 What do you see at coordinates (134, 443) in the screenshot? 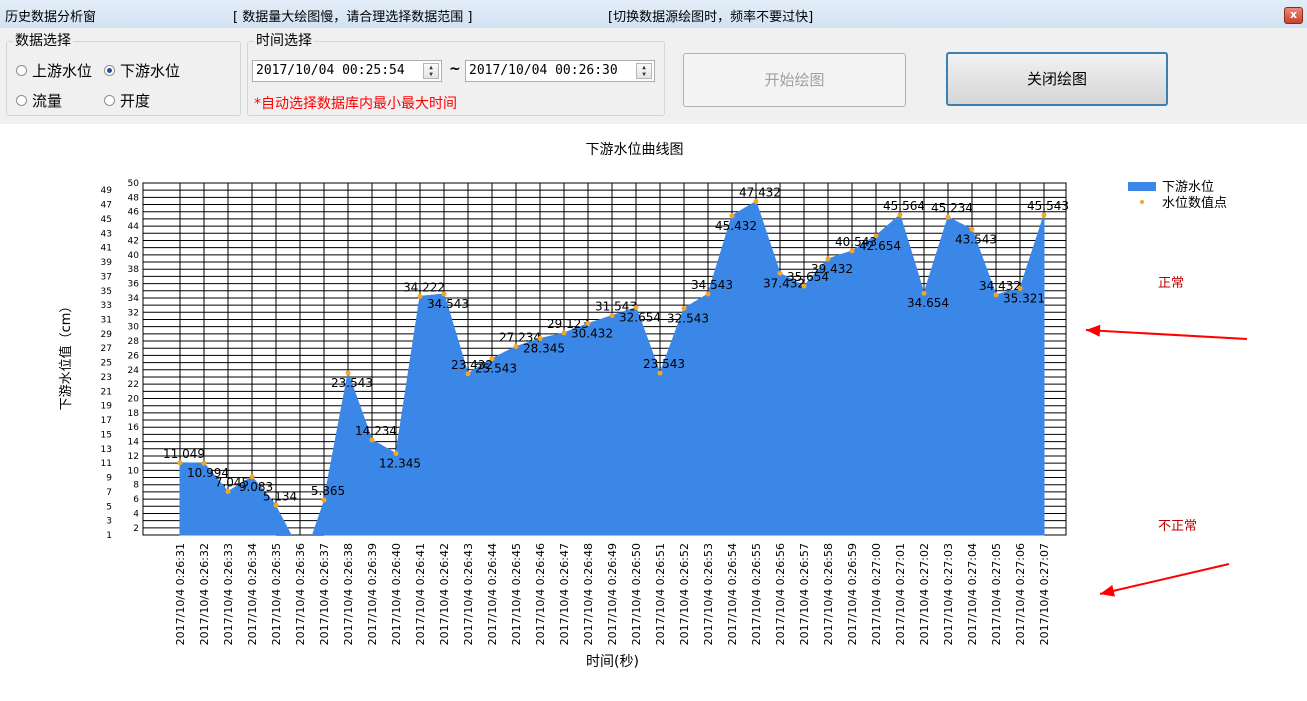
I see `y-tick-label: 14` at bounding box center [134, 443].